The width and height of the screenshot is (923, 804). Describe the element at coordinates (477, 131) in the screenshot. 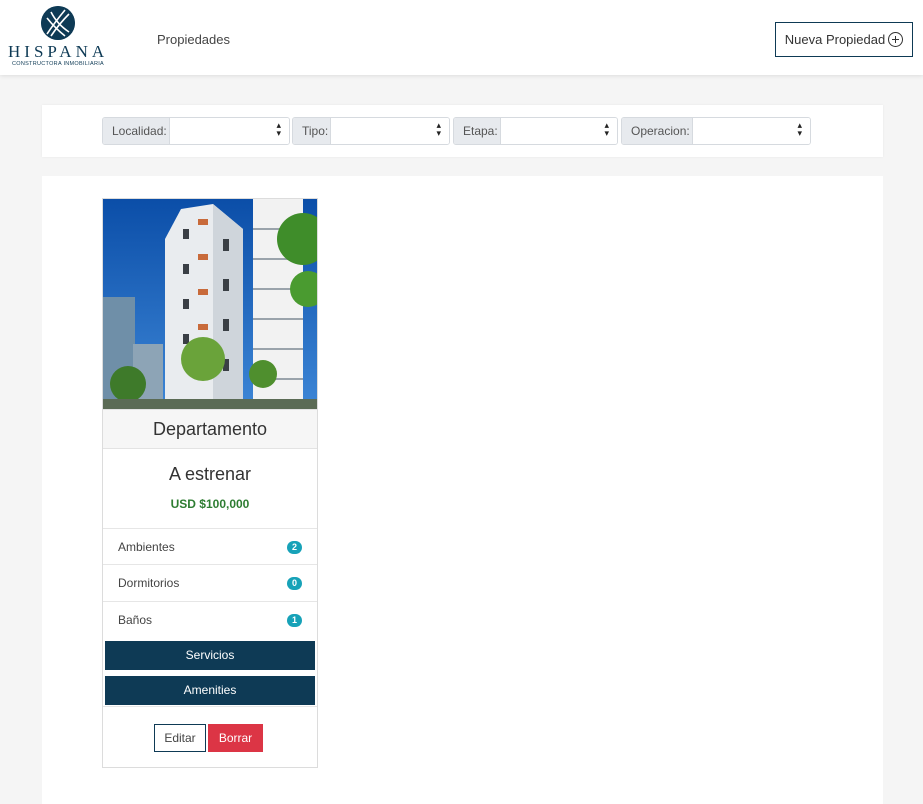

I see `filter-etapa-label: Etapa:` at that location.